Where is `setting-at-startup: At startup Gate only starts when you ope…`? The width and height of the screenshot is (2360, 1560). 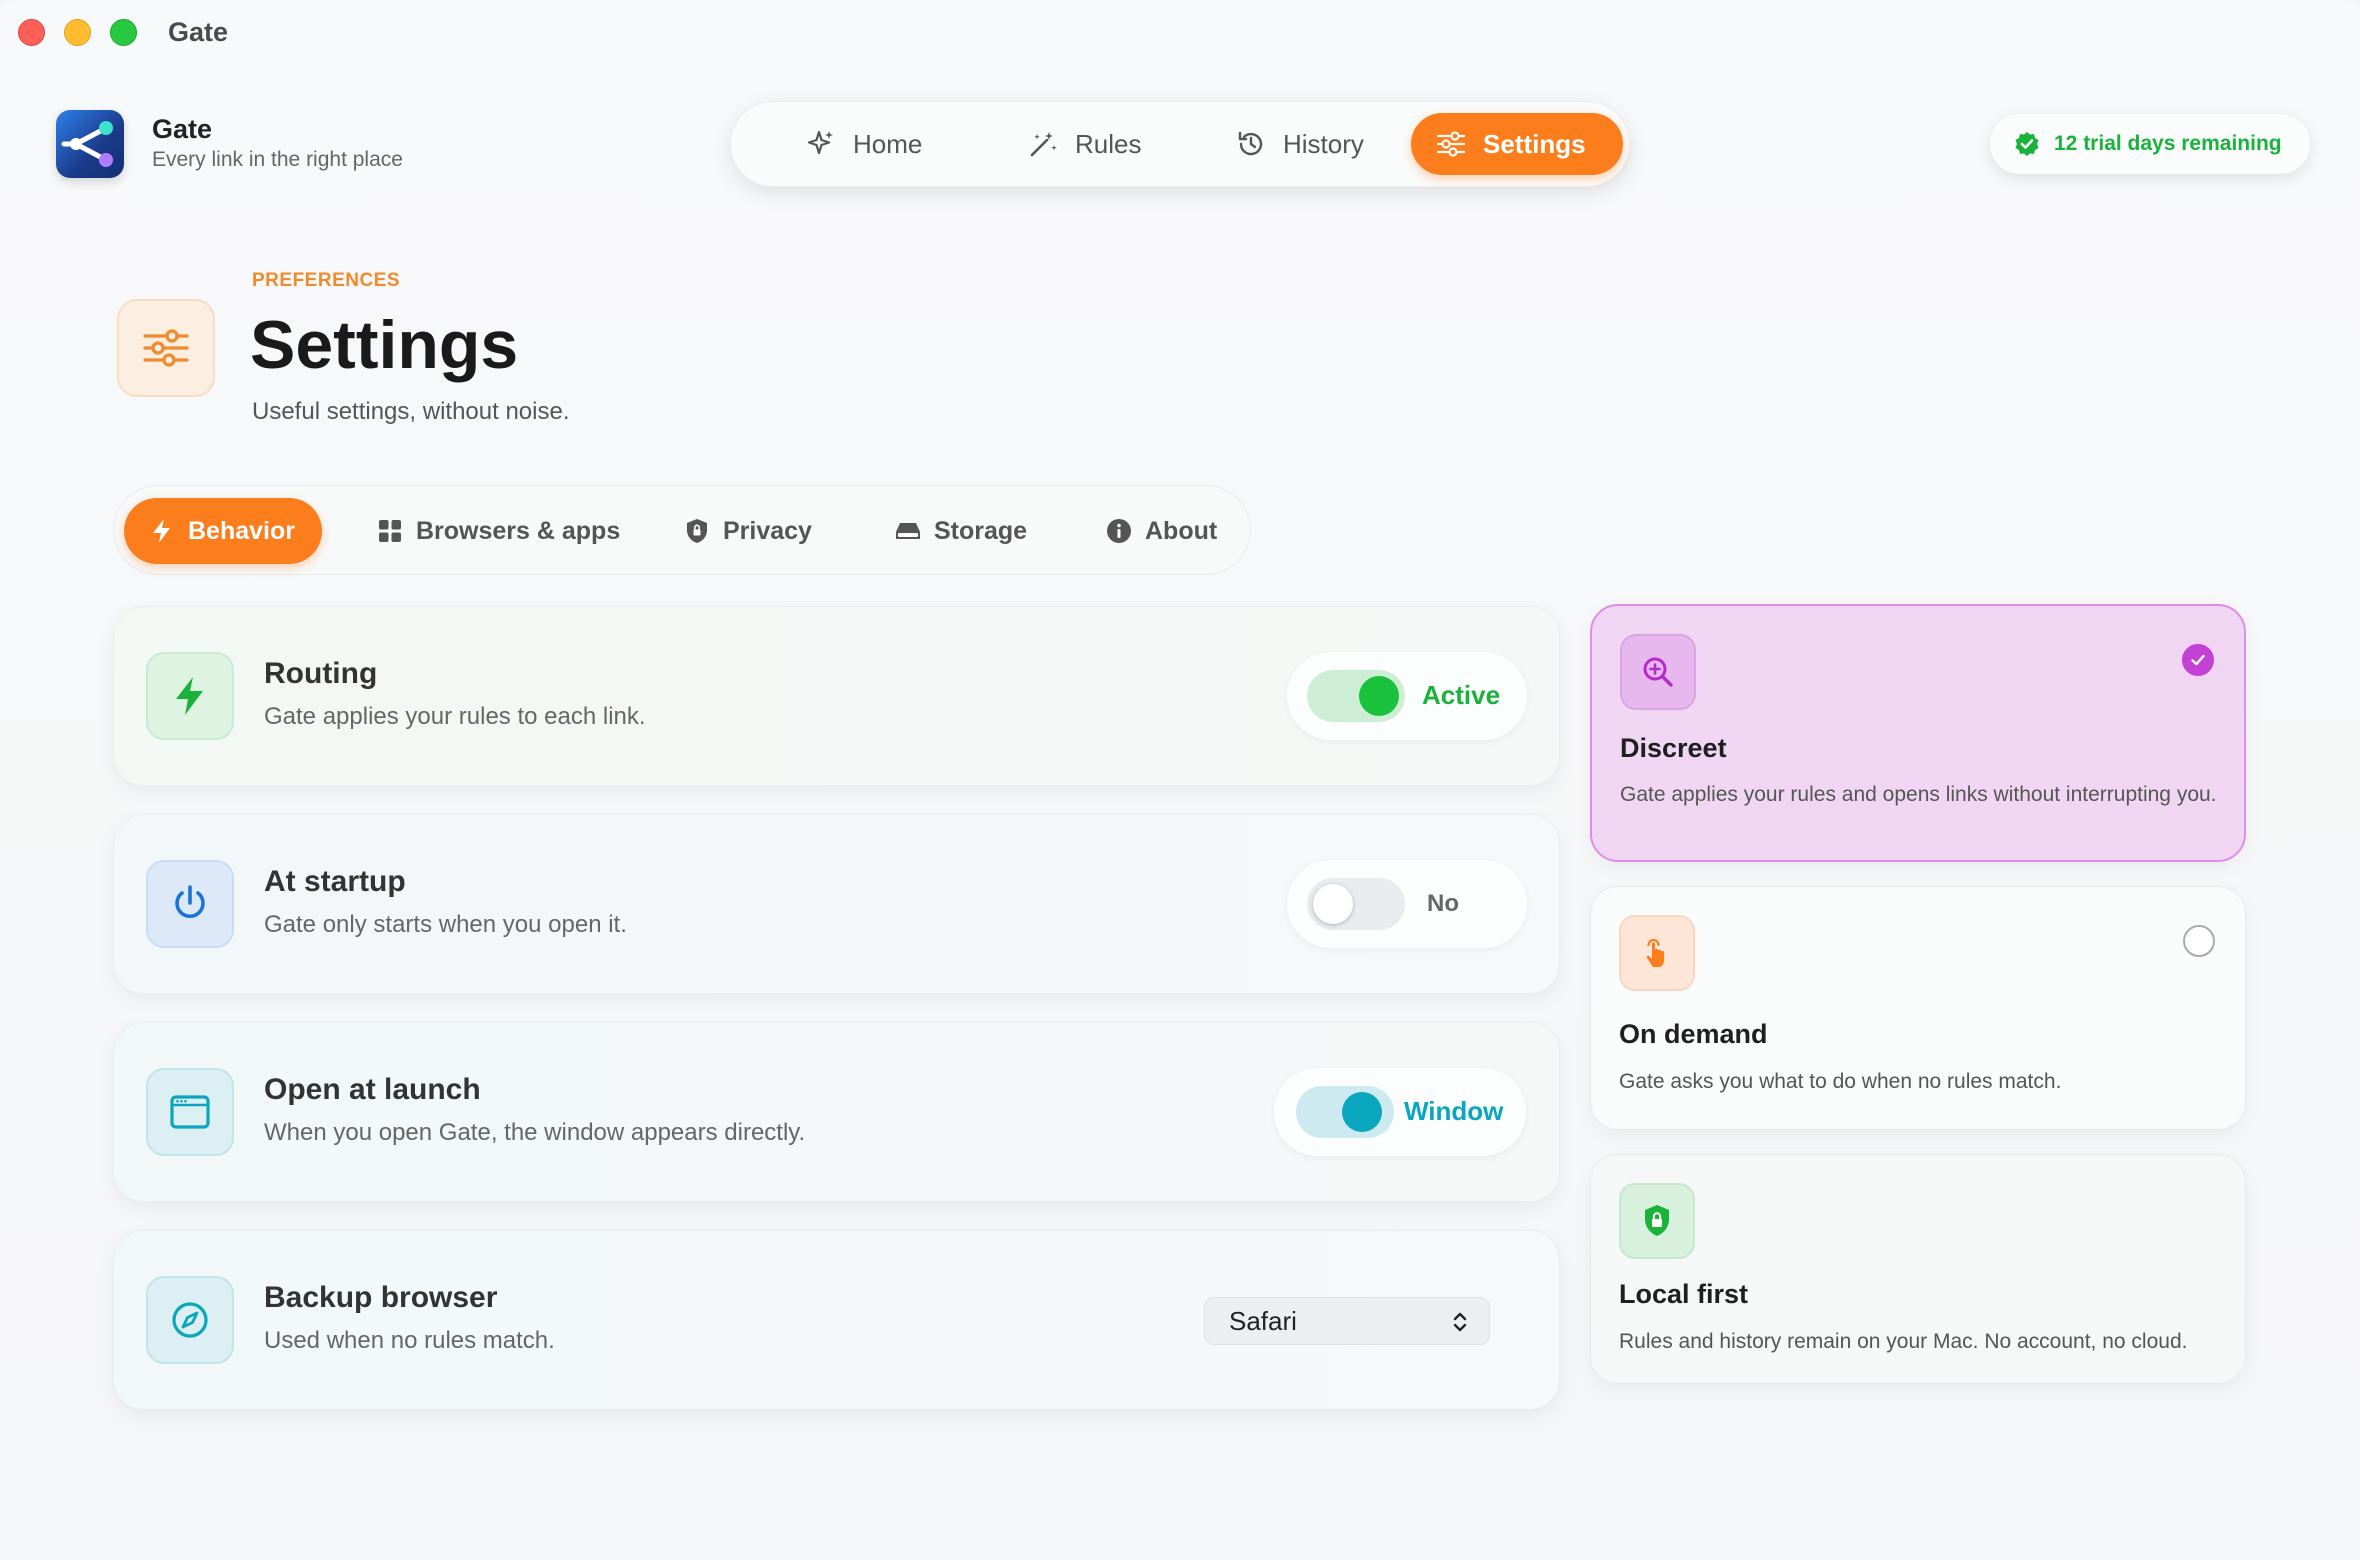
setting-at-startup: At startup Gate only starts when you ope… is located at coordinates (836, 904).